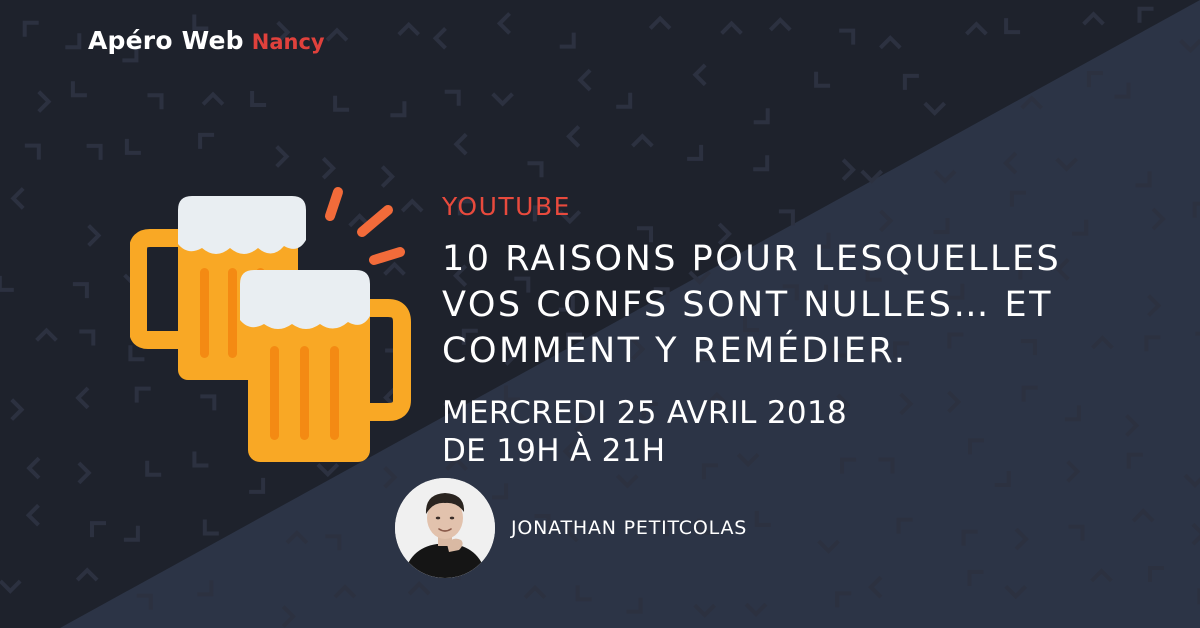  What do you see at coordinates (675, 351) in the screenshot?
I see `event-title-line: COMMENT Y REMÉDIER.` at bounding box center [675, 351].